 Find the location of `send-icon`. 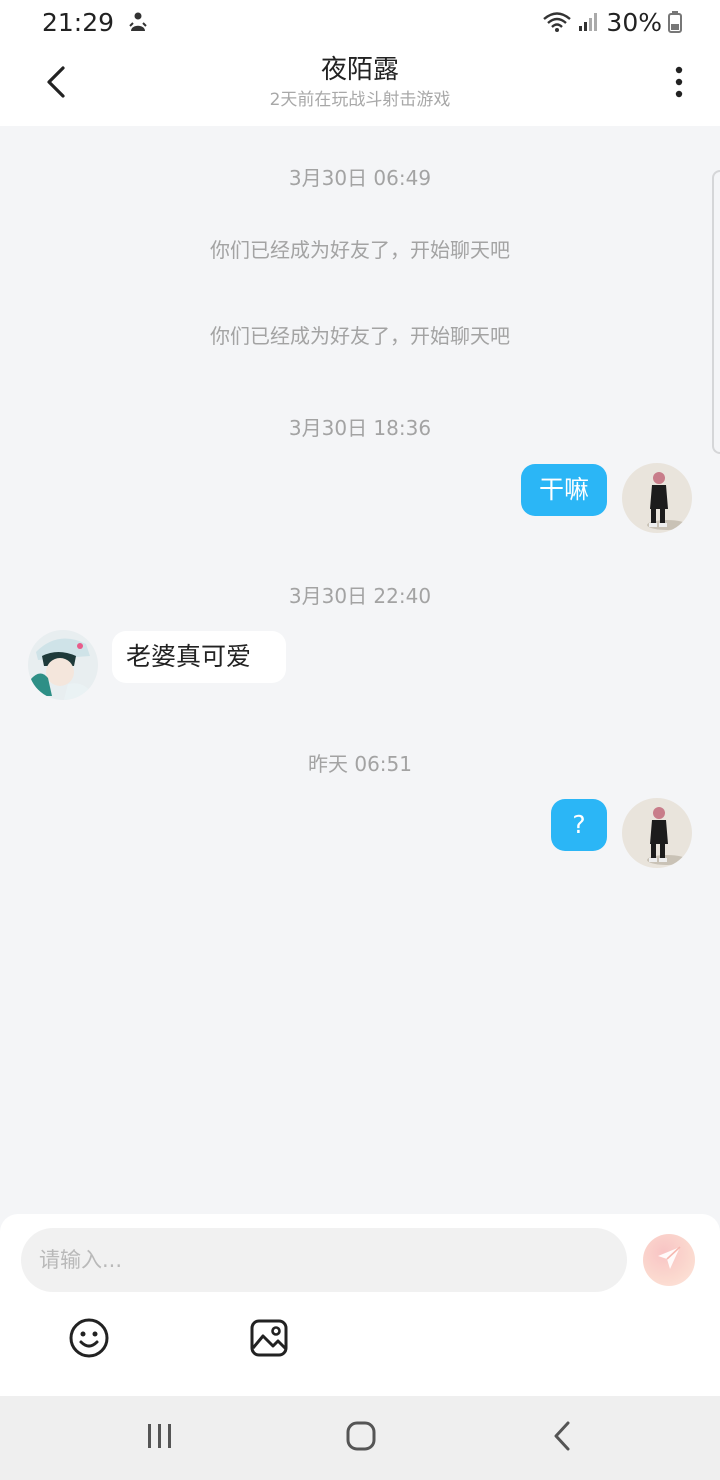

send-icon is located at coordinates (669, 1260).